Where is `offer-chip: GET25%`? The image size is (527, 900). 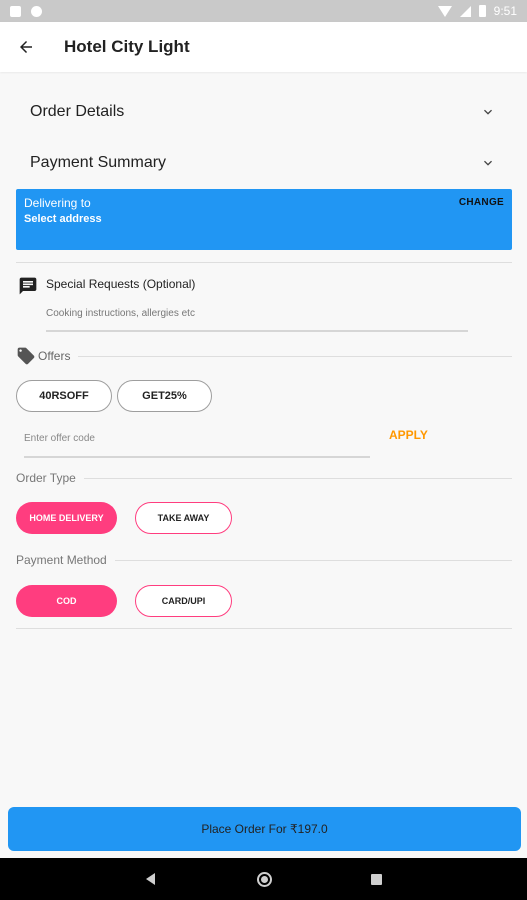
offer-chip: GET25% is located at coordinates (164, 396).